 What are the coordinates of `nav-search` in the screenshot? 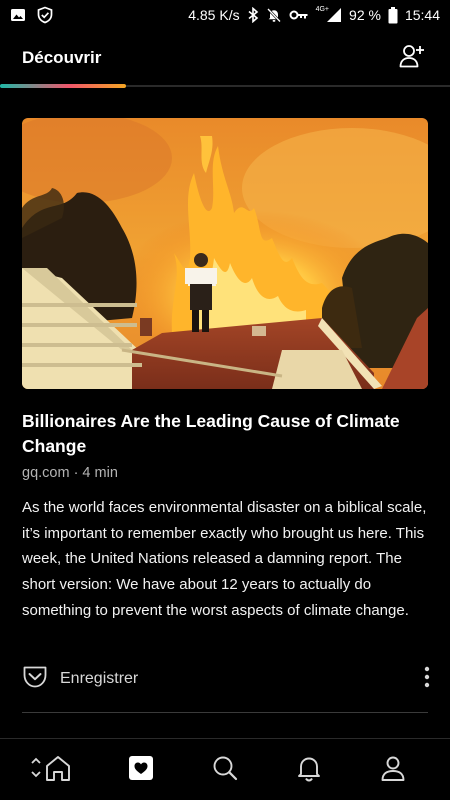 It's located at (225, 770).